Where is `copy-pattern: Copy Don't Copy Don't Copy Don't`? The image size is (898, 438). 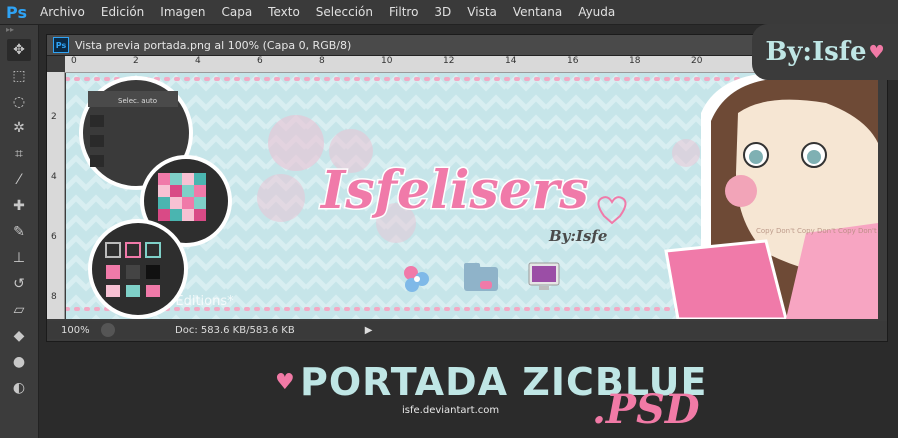 copy-pattern: Copy Don't Copy Don't Copy Don't is located at coordinates (816, 231).